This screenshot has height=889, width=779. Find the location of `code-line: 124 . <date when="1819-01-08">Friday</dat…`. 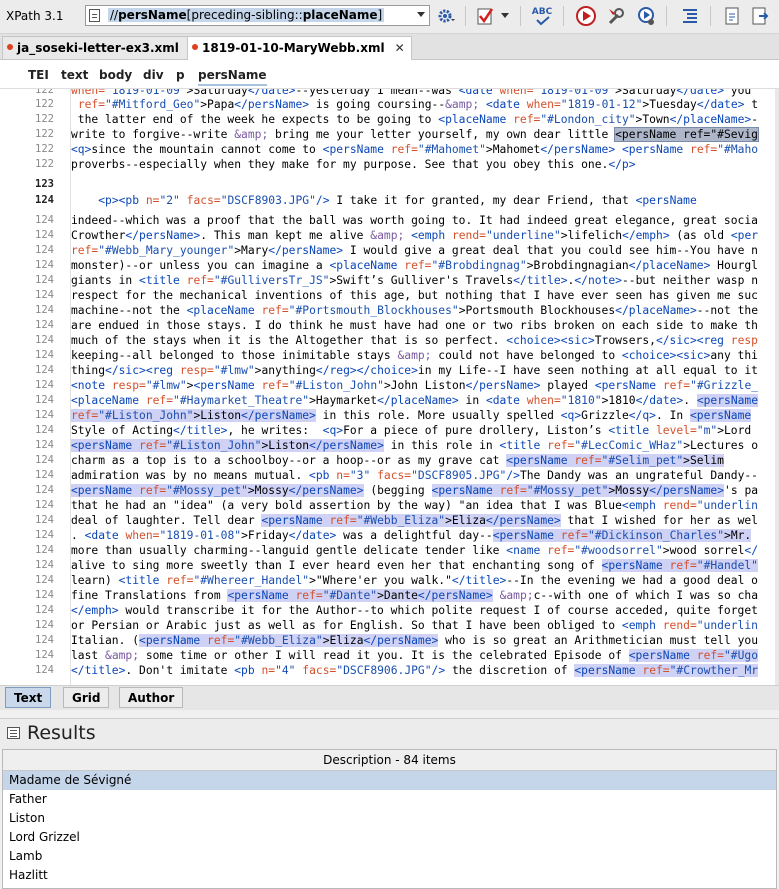

code-line: 124 . <date when="1819-01-08">Friday</dat… is located at coordinates (389, 535).